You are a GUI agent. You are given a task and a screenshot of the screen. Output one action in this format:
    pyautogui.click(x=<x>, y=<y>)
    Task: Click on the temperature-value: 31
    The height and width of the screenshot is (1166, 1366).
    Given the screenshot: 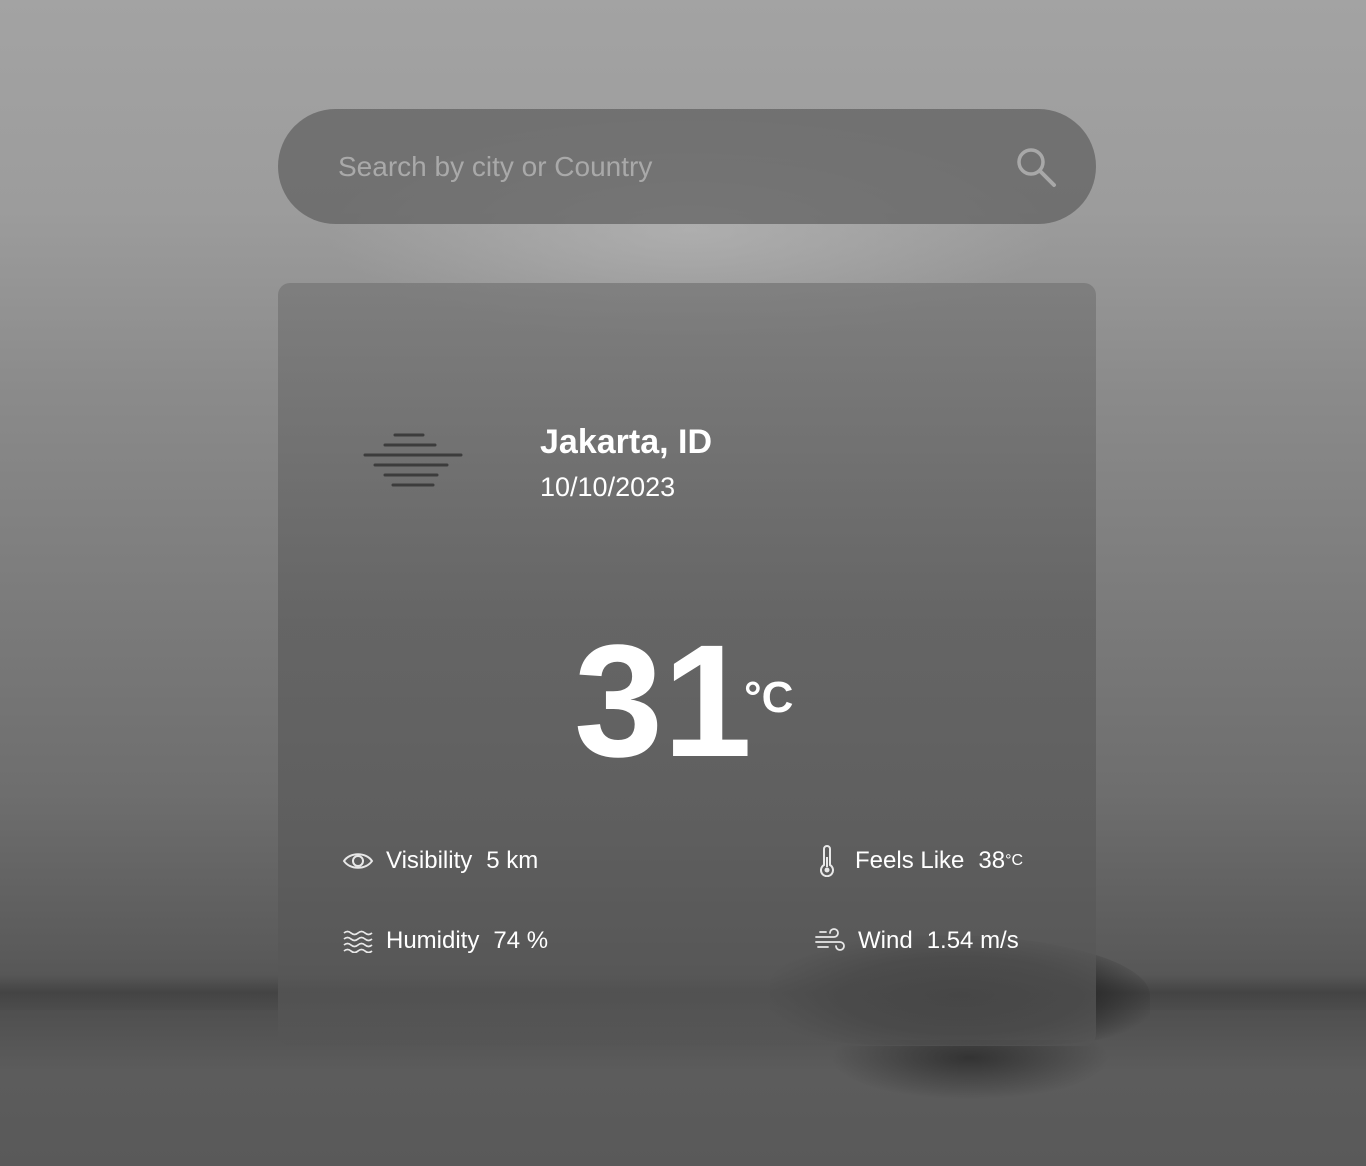 What is the action you would take?
    pyautogui.click(x=663, y=700)
    